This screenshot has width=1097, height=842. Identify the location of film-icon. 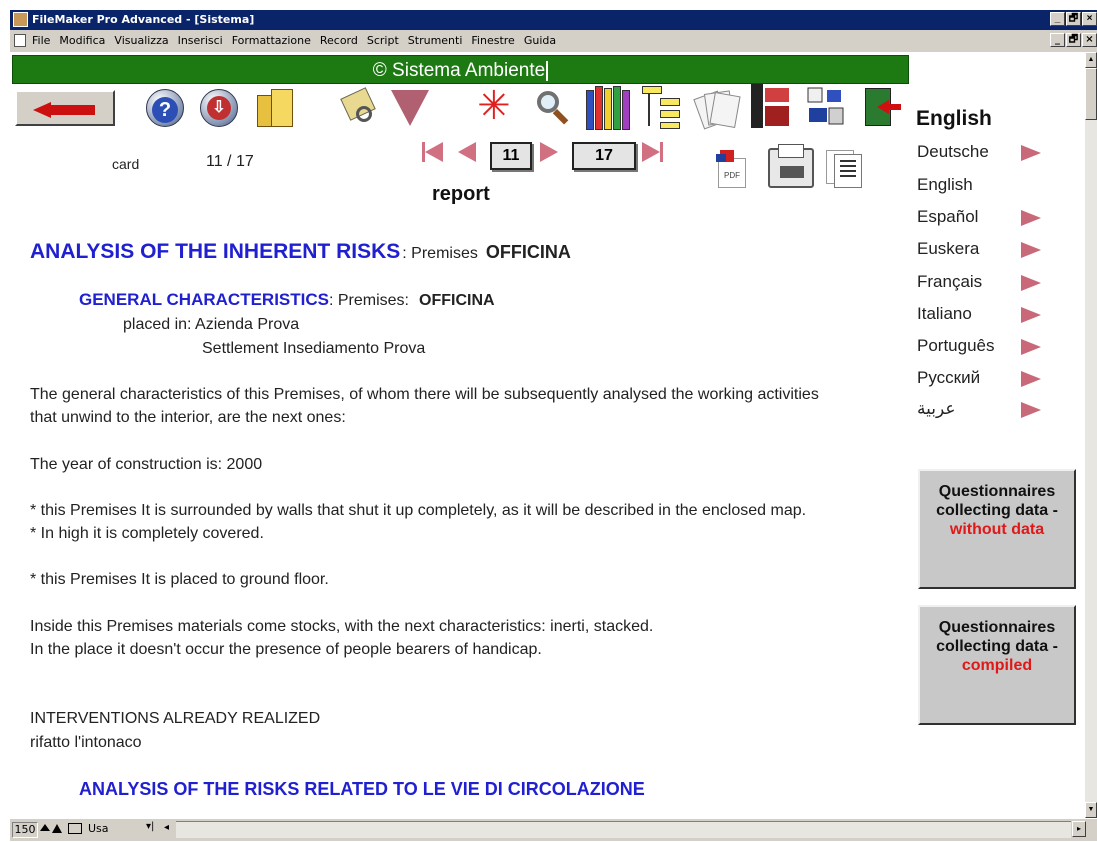
(757, 106).